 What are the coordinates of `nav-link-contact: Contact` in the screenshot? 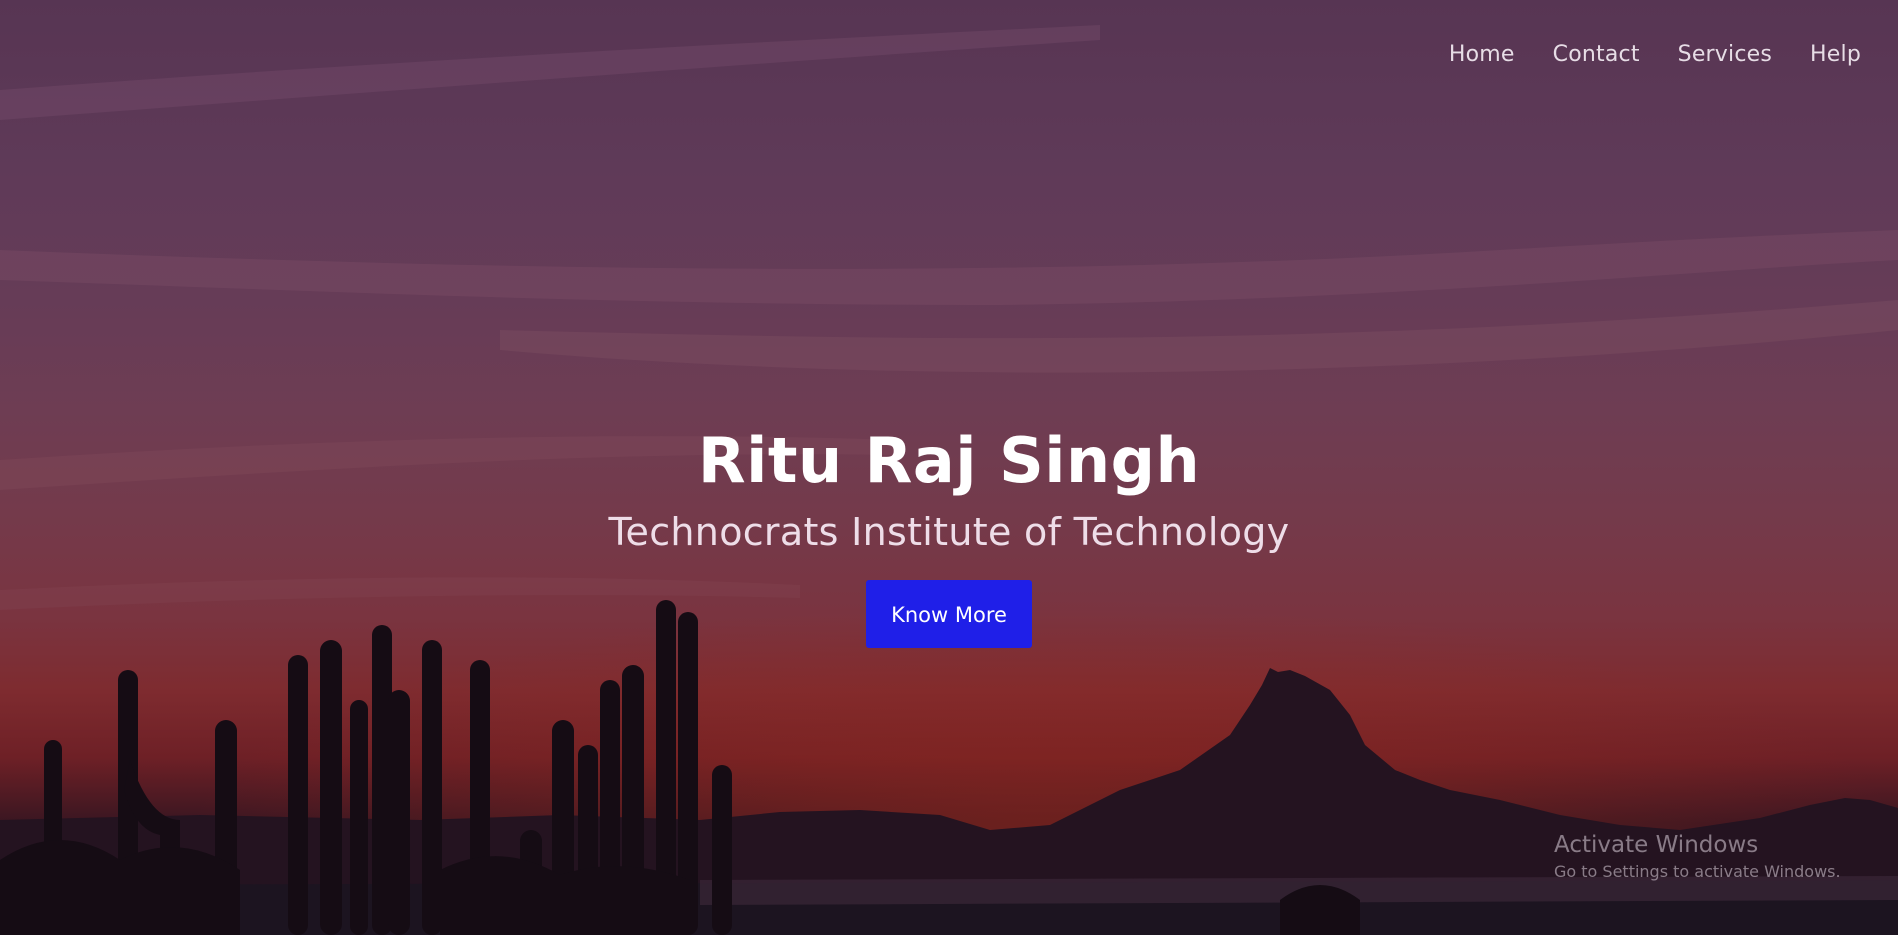 It's located at (1596, 55).